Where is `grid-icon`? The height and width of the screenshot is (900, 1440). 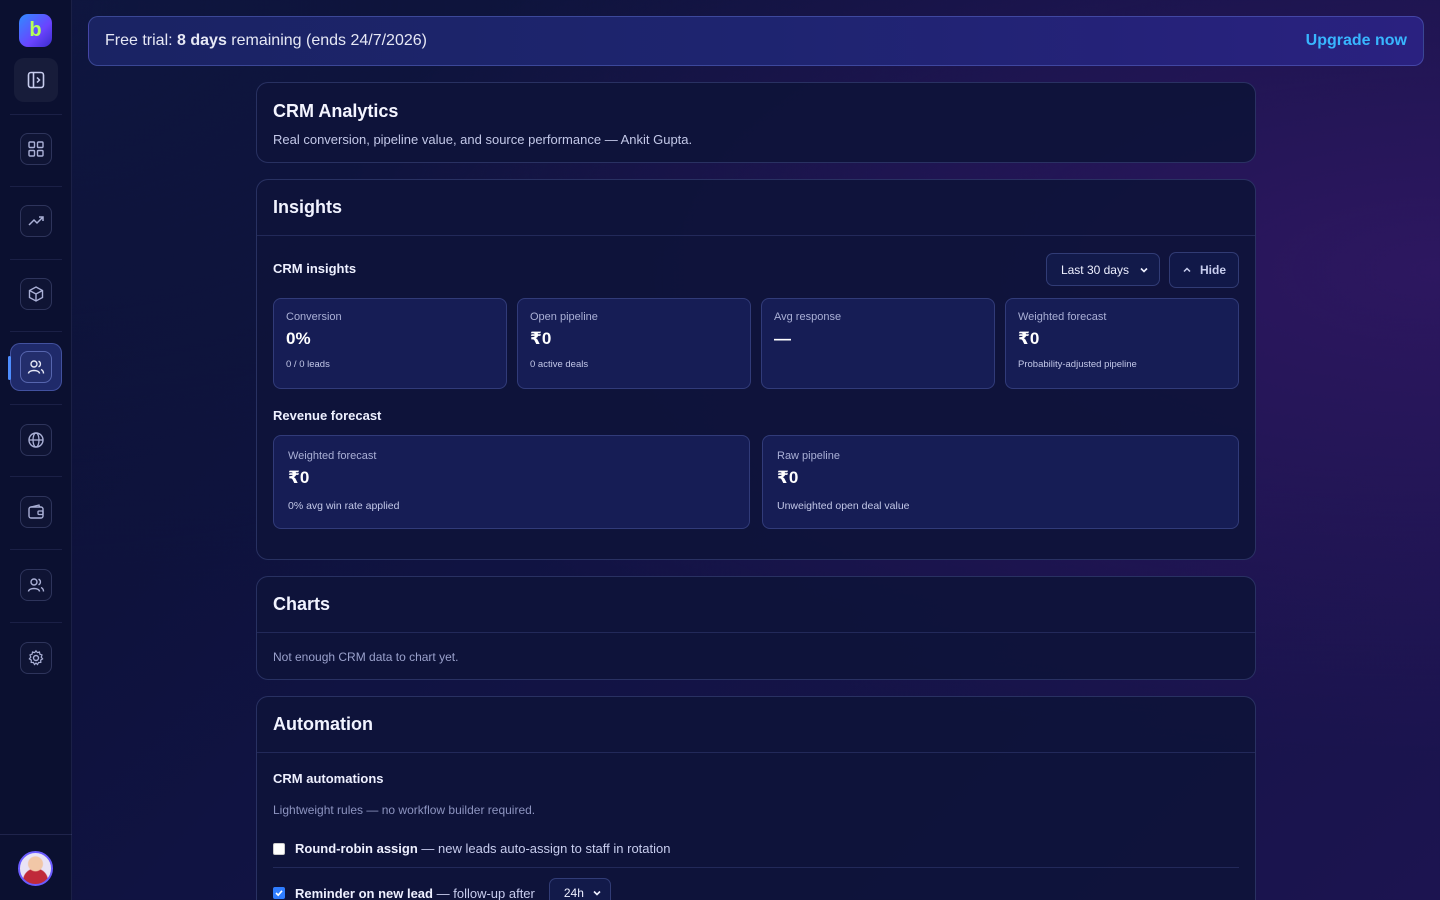 grid-icon is located at coordinates (36, 149).